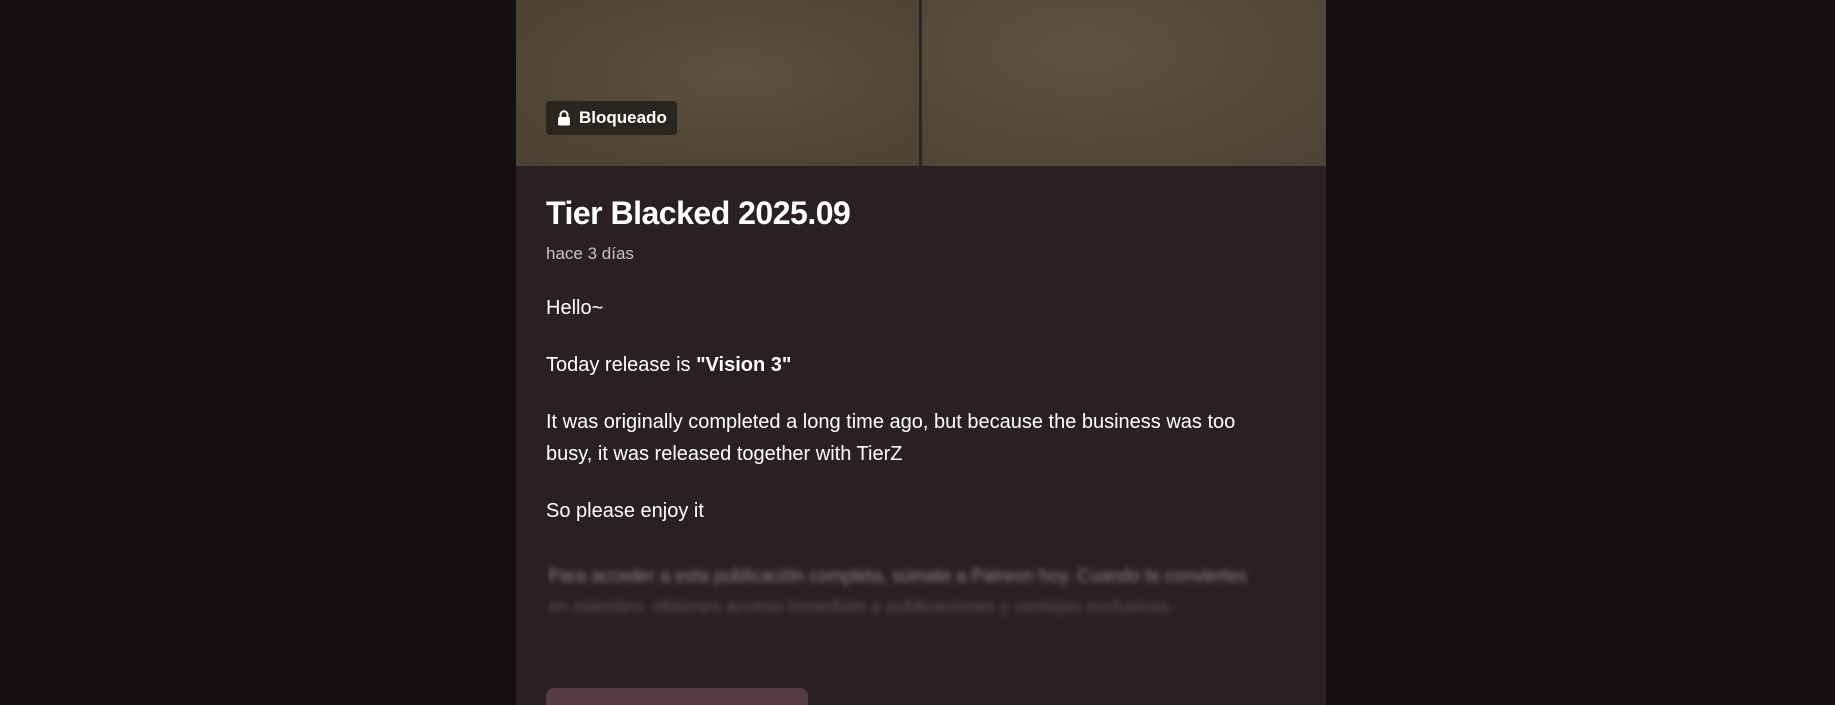  What do you see at coordinates (575, 308) in the screenshot?
I see `post-greeting: Hello~` at bounding box center [575, 308].